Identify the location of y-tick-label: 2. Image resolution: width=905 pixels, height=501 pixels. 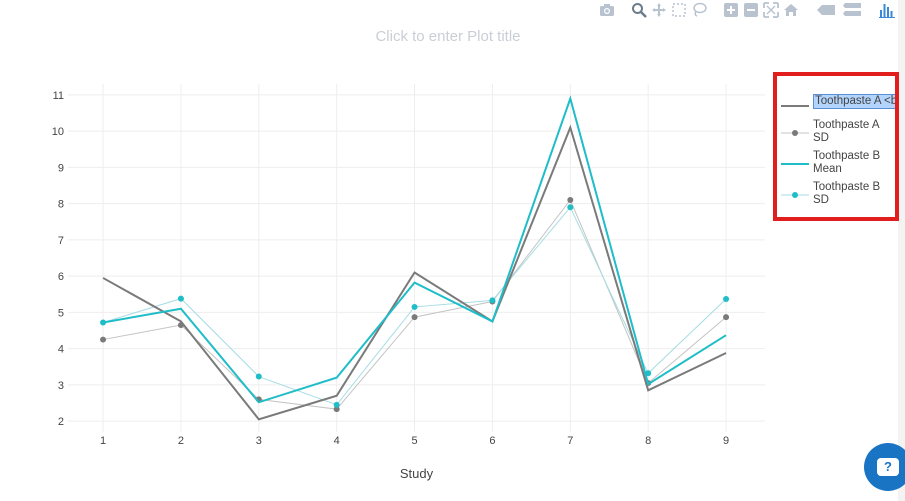
(61, 422).